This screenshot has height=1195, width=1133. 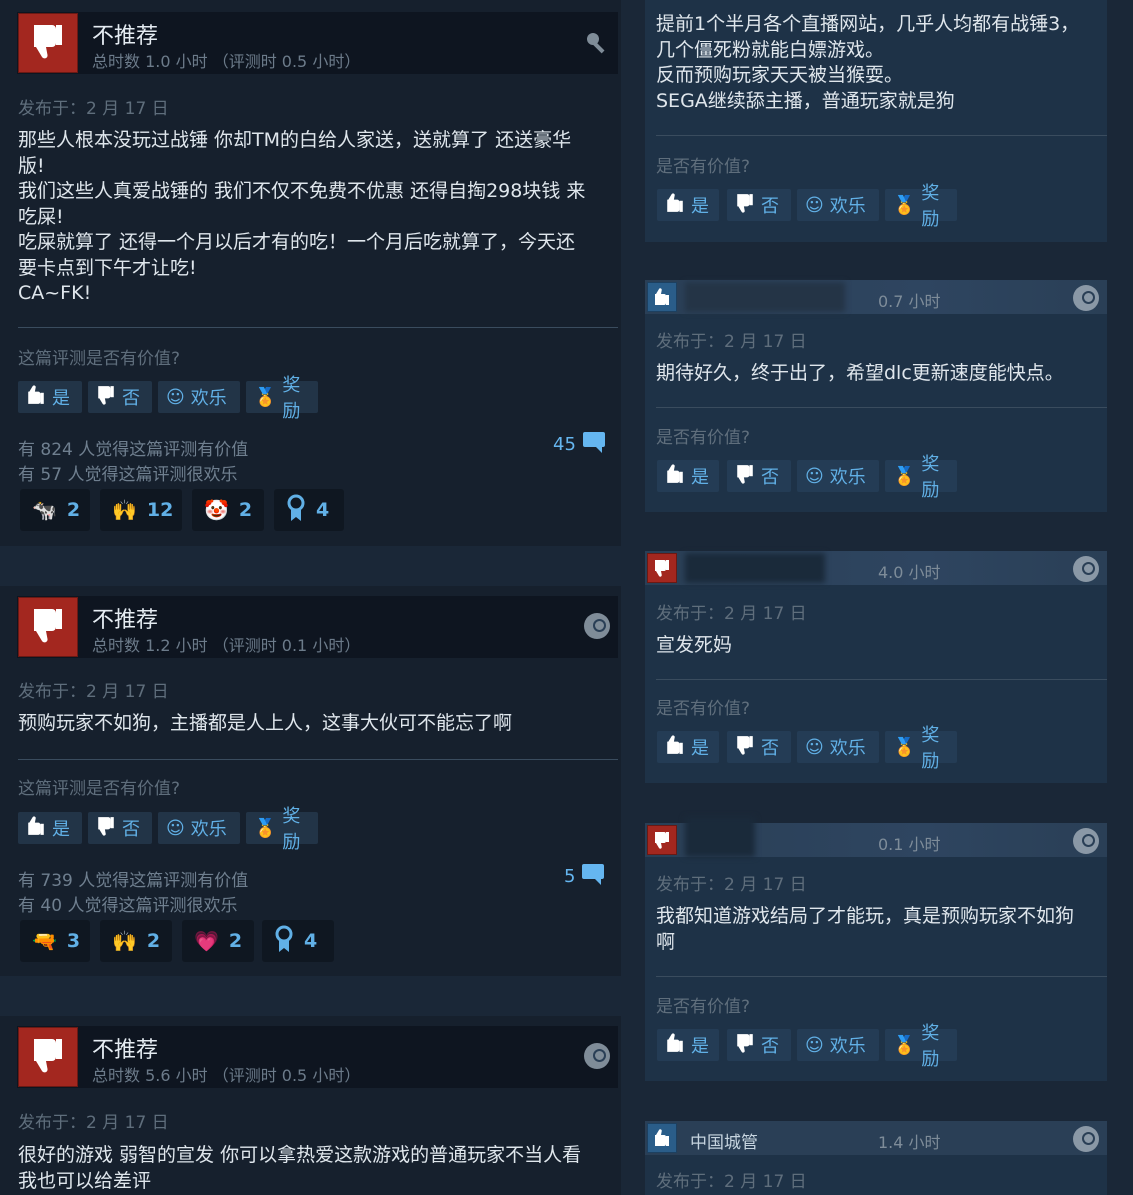 I want to click on playtime: 4.0 小时, so click(x=909, y=572).